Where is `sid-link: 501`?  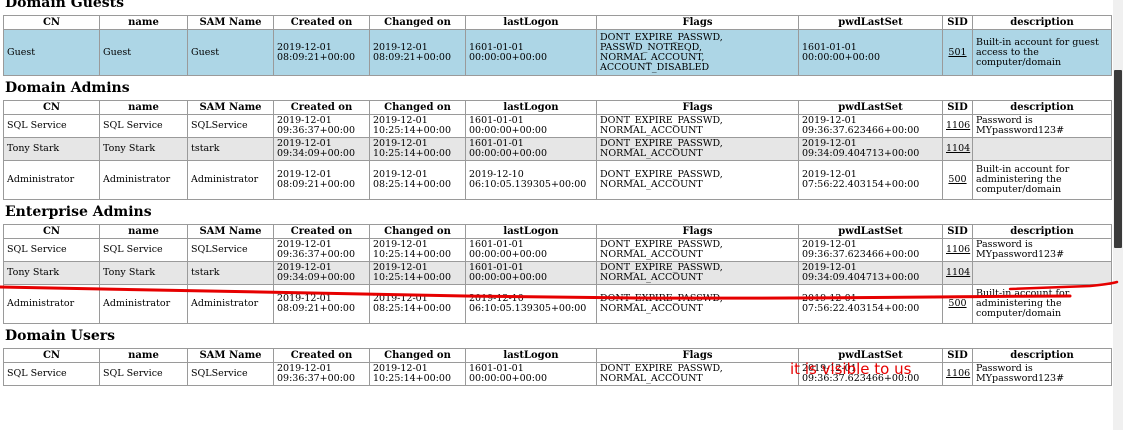 sid-link: 501 is located at coordinates (957, 52).